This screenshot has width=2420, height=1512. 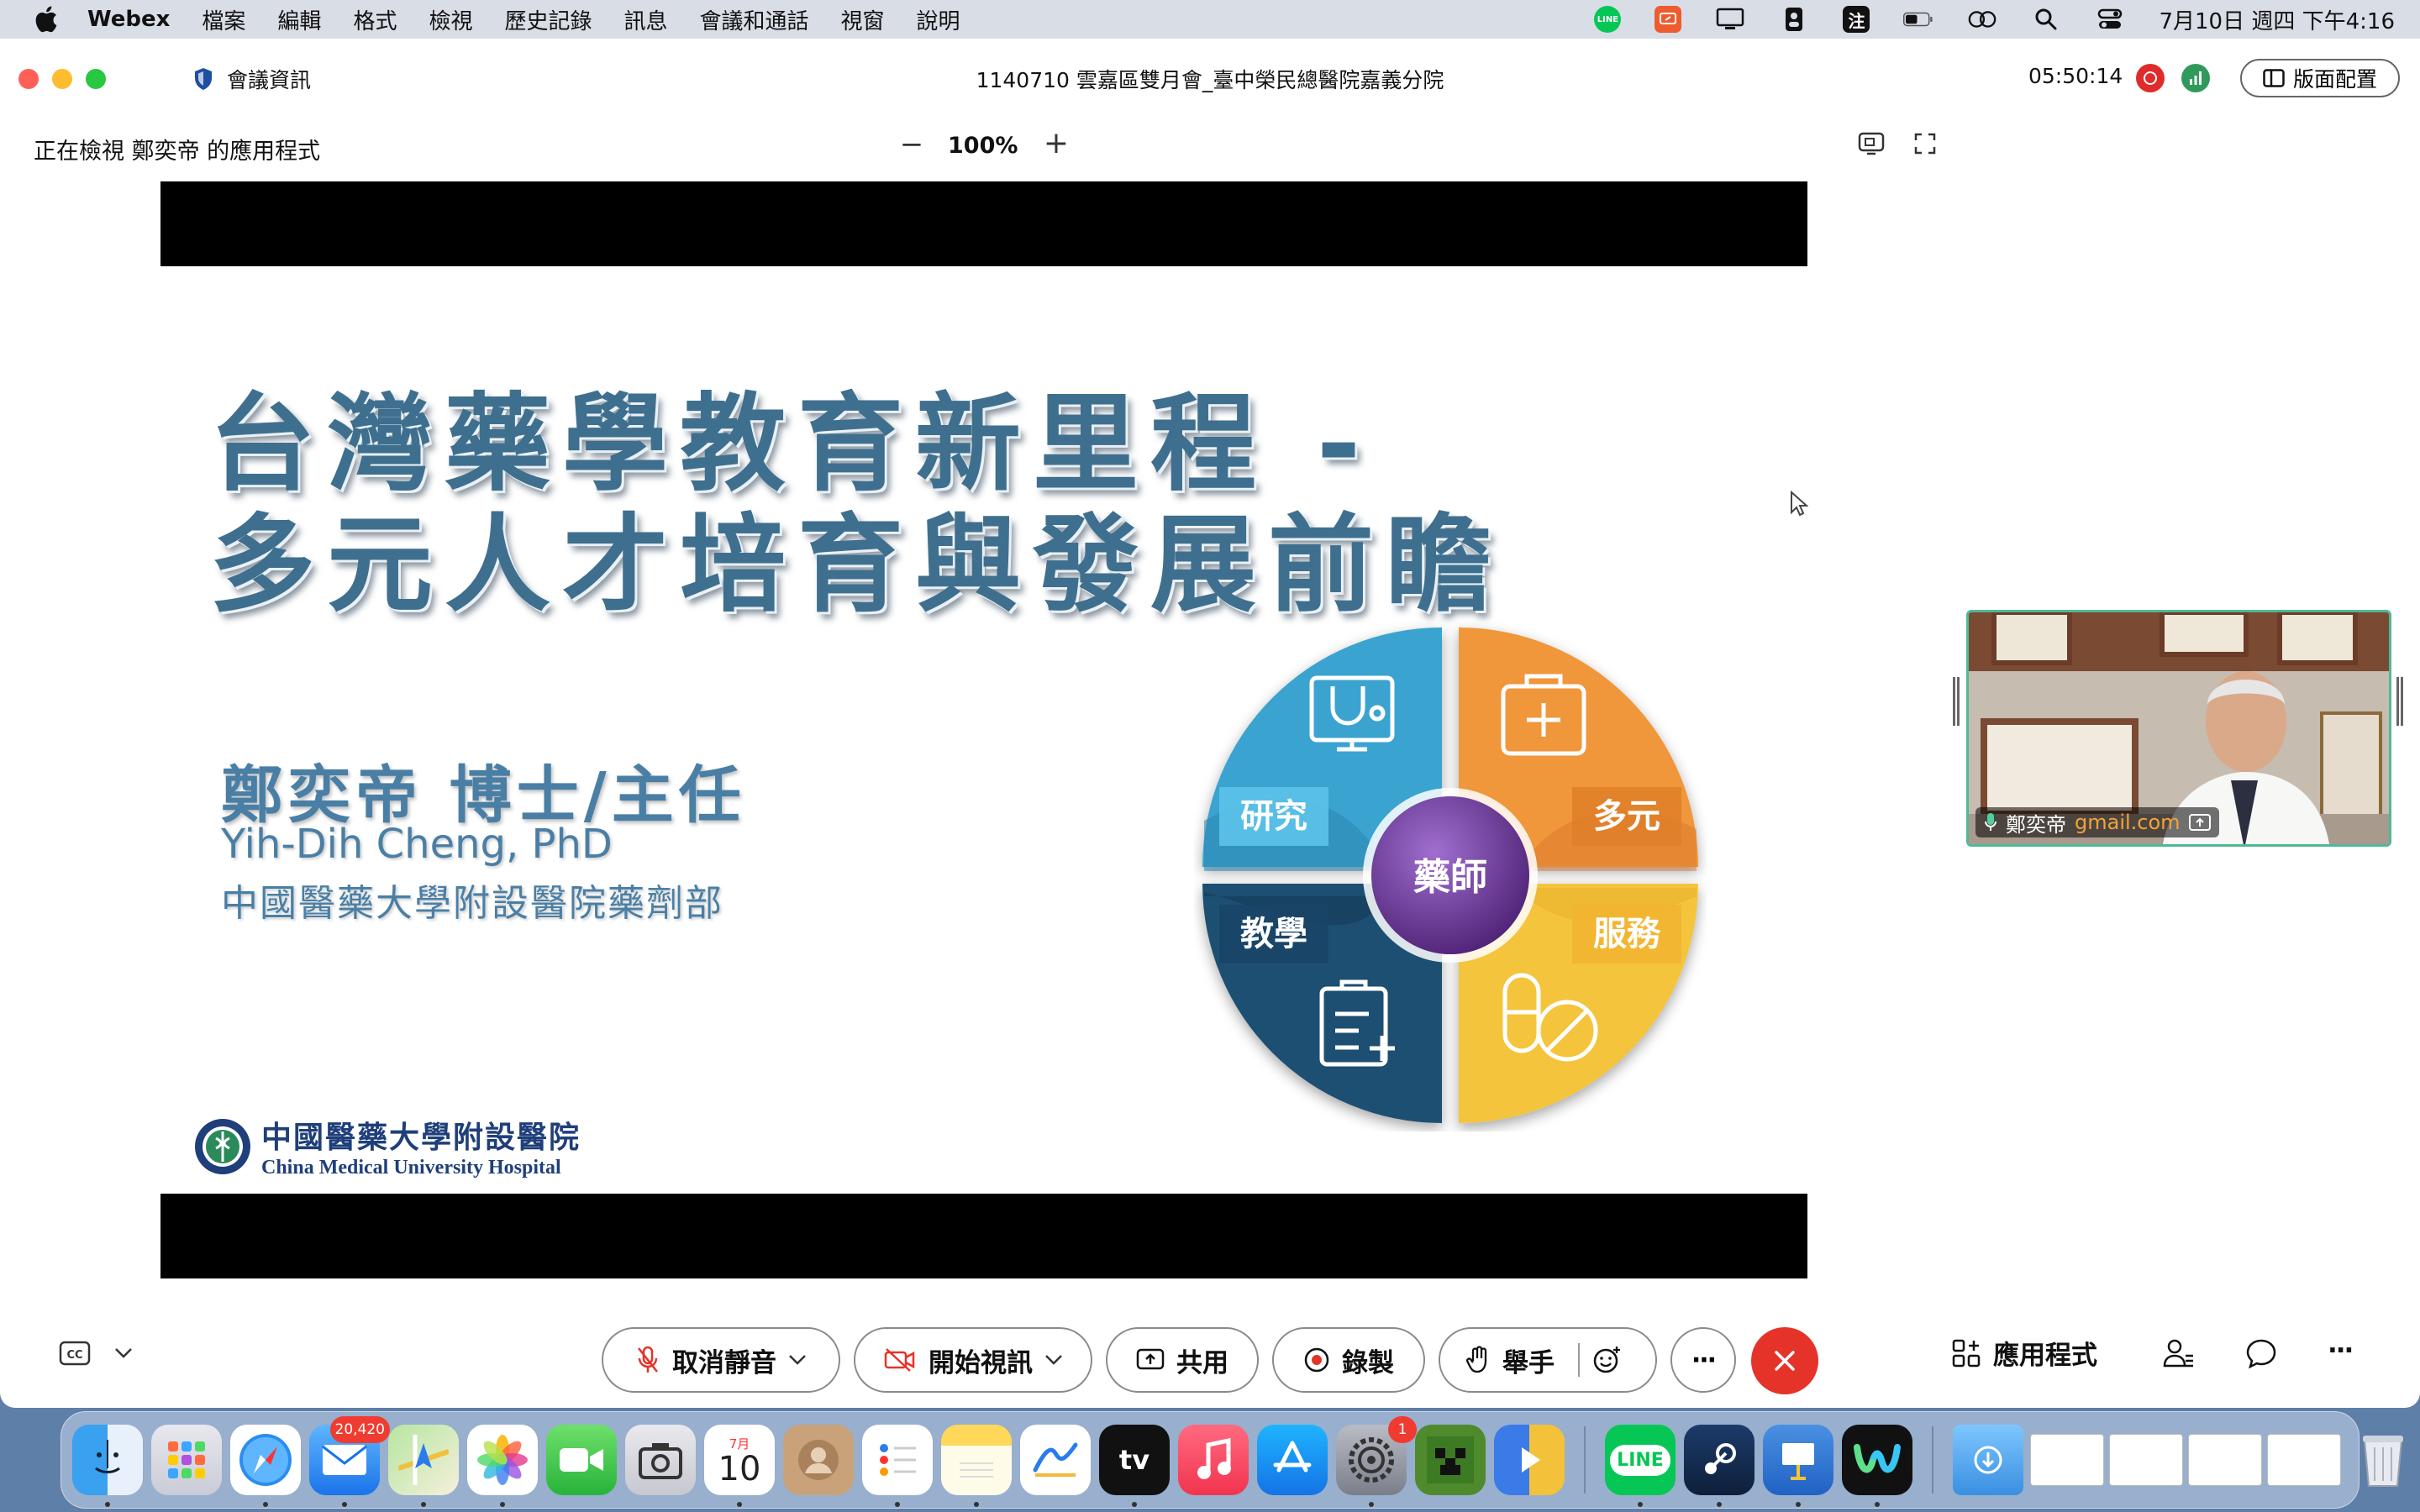 I want to click on sharing-indicator-icon, so click(x=2200, y=822).